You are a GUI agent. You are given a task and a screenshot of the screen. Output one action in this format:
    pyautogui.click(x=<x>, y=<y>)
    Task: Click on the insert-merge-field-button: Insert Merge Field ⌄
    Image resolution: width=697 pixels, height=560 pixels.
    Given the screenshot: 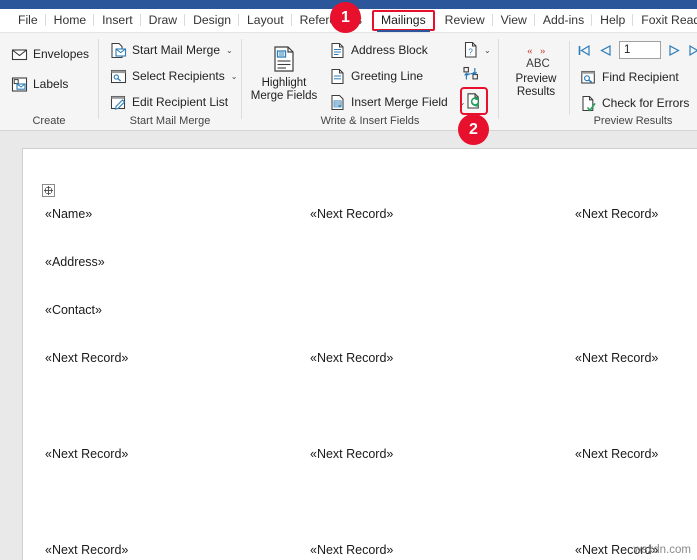 What is the action you would take?
    pyautogui.click(x=397, y=102)
    